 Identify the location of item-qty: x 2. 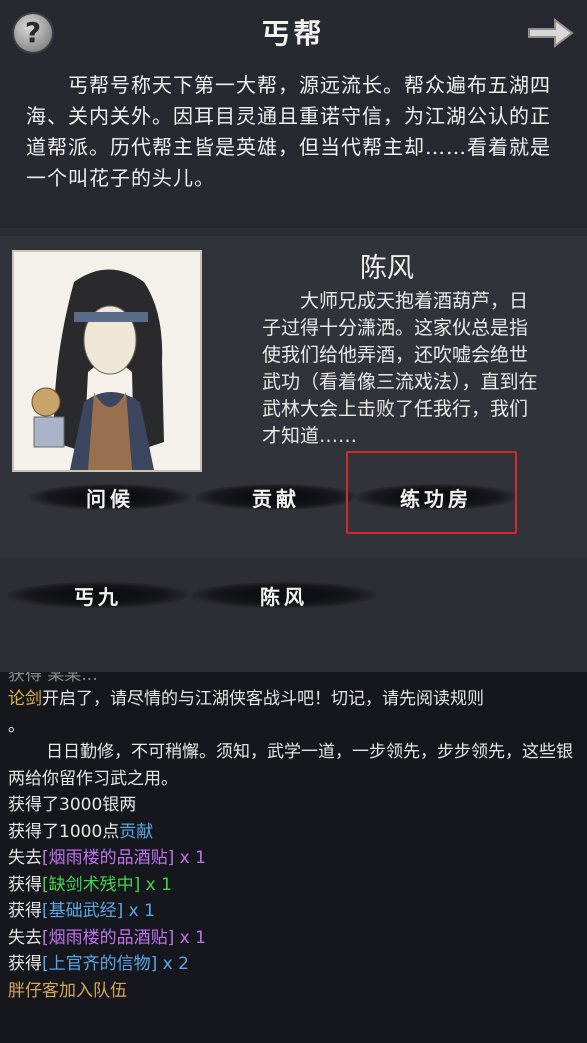
(173, 964).